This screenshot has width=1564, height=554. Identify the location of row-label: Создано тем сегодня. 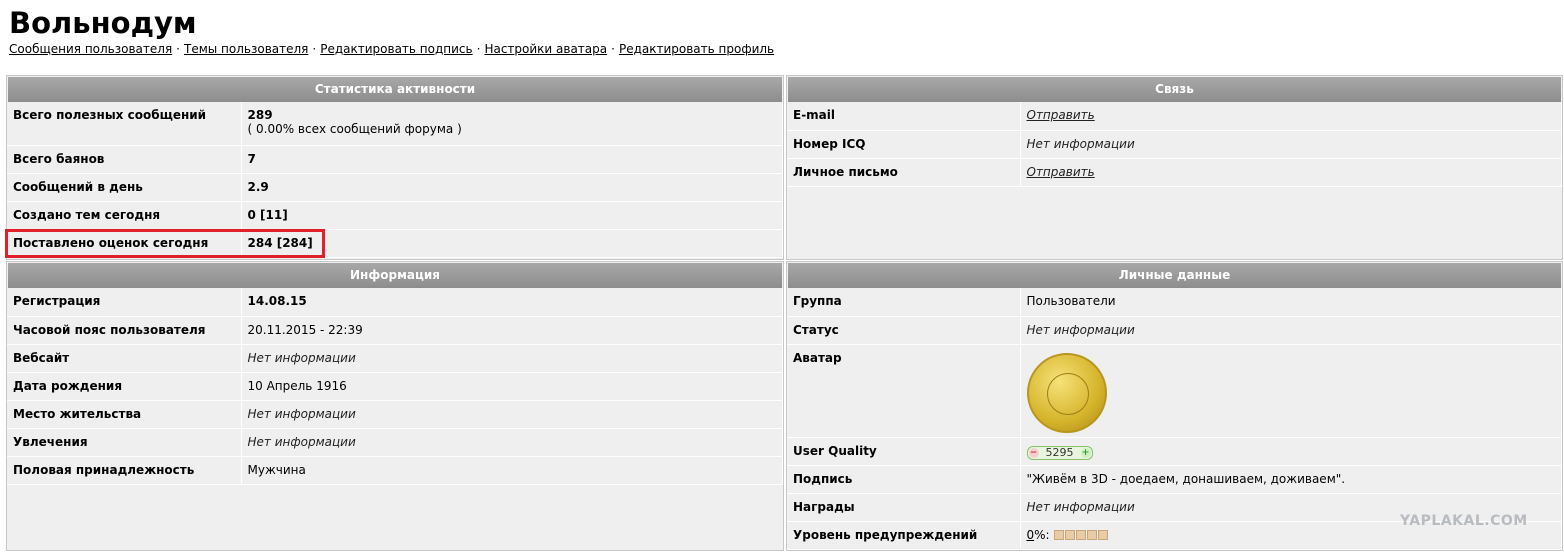
(124, 215).